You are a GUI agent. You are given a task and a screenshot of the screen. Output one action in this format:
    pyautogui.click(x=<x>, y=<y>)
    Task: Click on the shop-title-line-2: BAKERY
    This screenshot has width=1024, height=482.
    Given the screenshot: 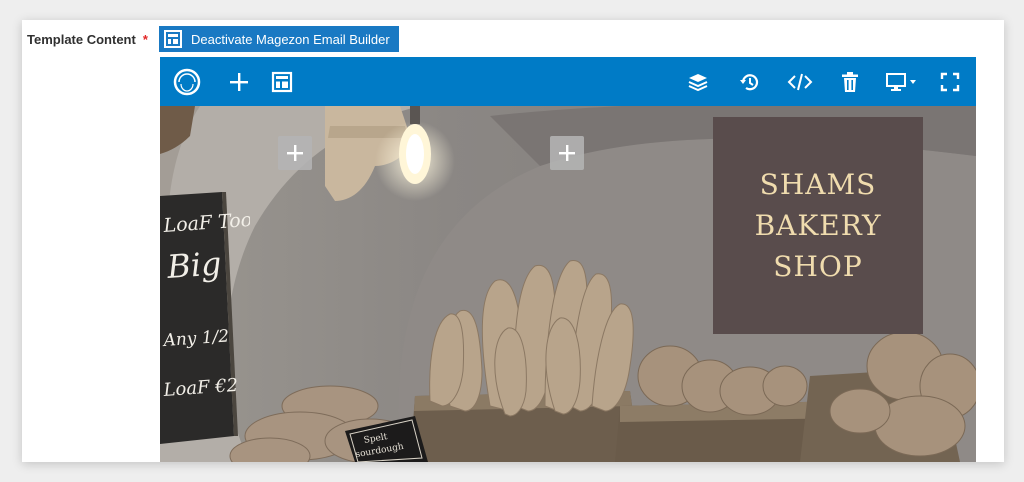 What is the action you would take?
    pyautogui.click(x=818, y=225)
    